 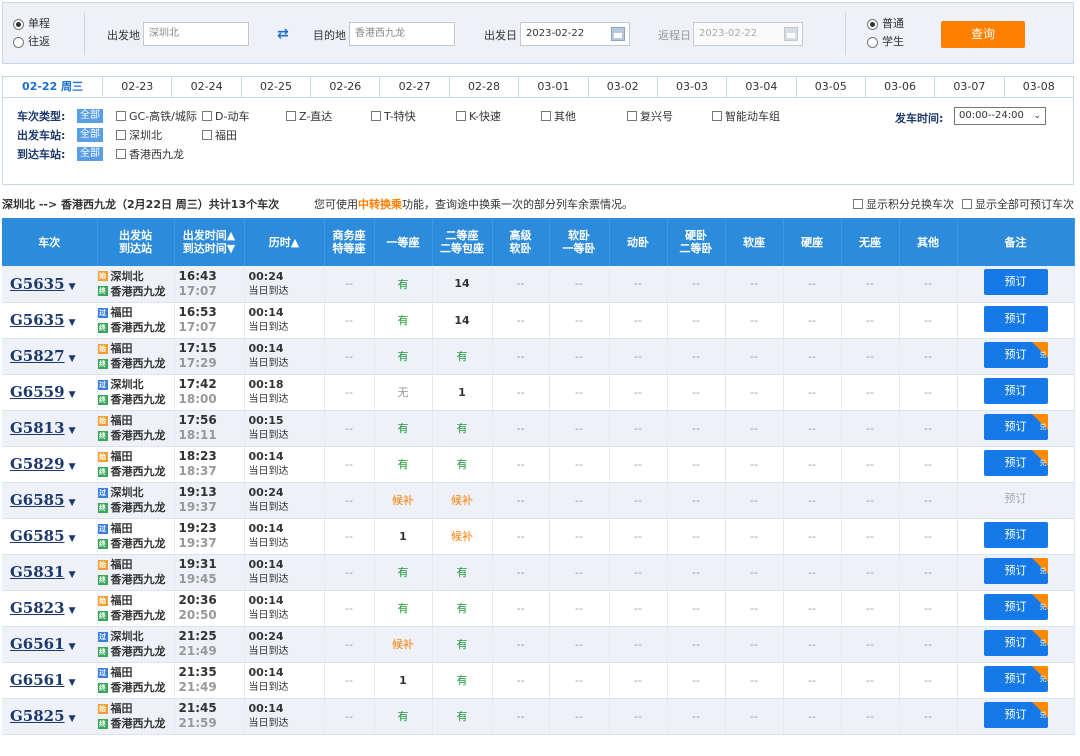 What do you see at coordinates (415, 87) in the screenshot?
I see `tab-date: 02-27` at bounding box center [415, 87].